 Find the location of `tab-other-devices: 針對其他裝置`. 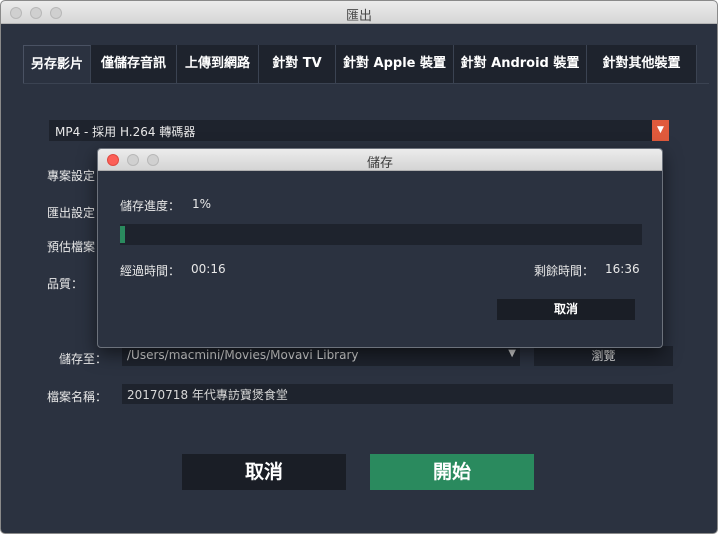

tab-other-devices: 針對其他裝置 is located at coordinates (642, 64).